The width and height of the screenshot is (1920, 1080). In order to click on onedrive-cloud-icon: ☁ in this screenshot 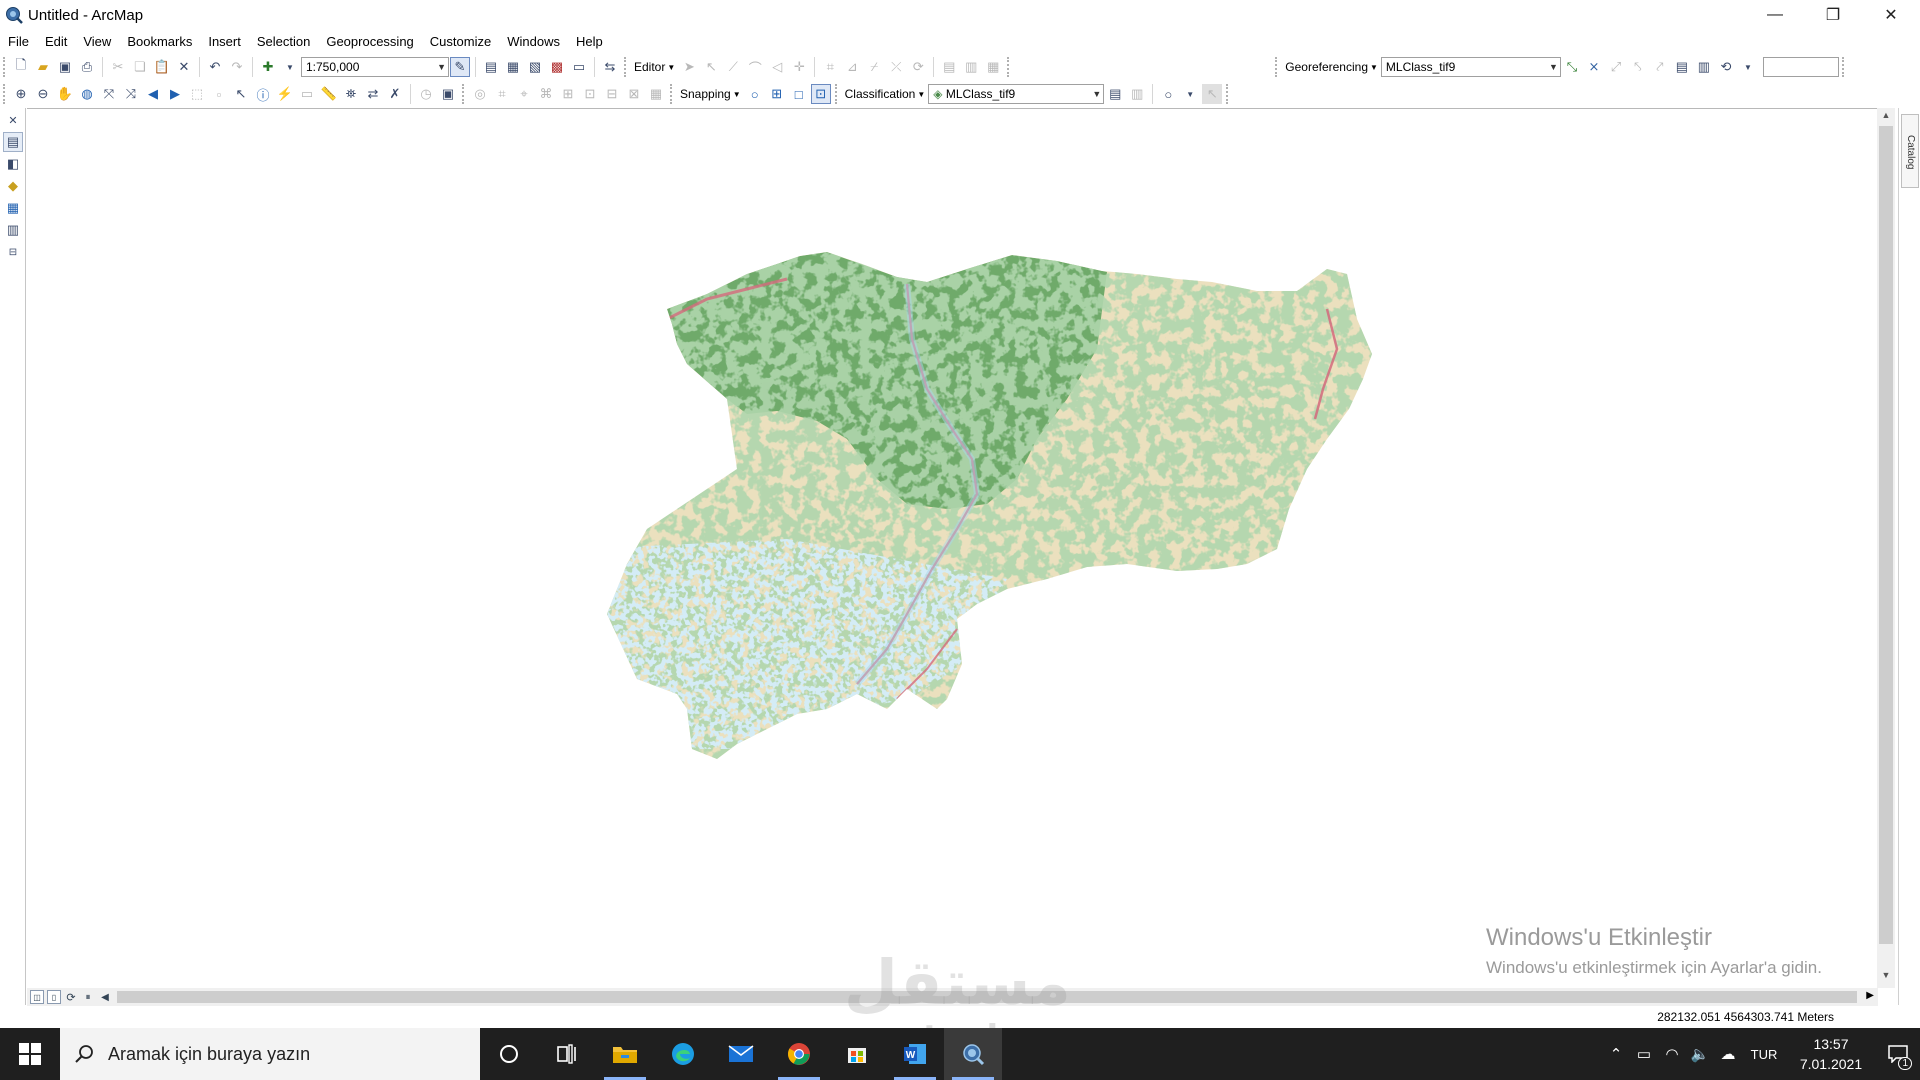, I will do `click(1728, 1054)`.